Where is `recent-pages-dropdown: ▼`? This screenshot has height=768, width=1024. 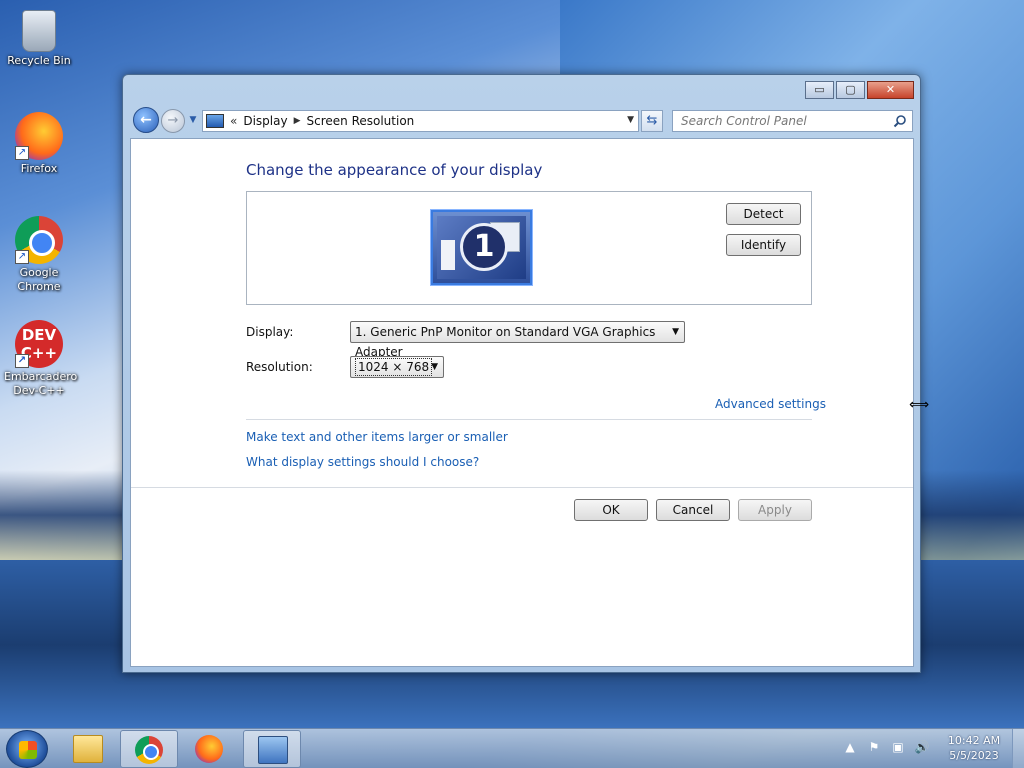
recent-pages-dropdown: ▼ is located at coordinates (193, 120).